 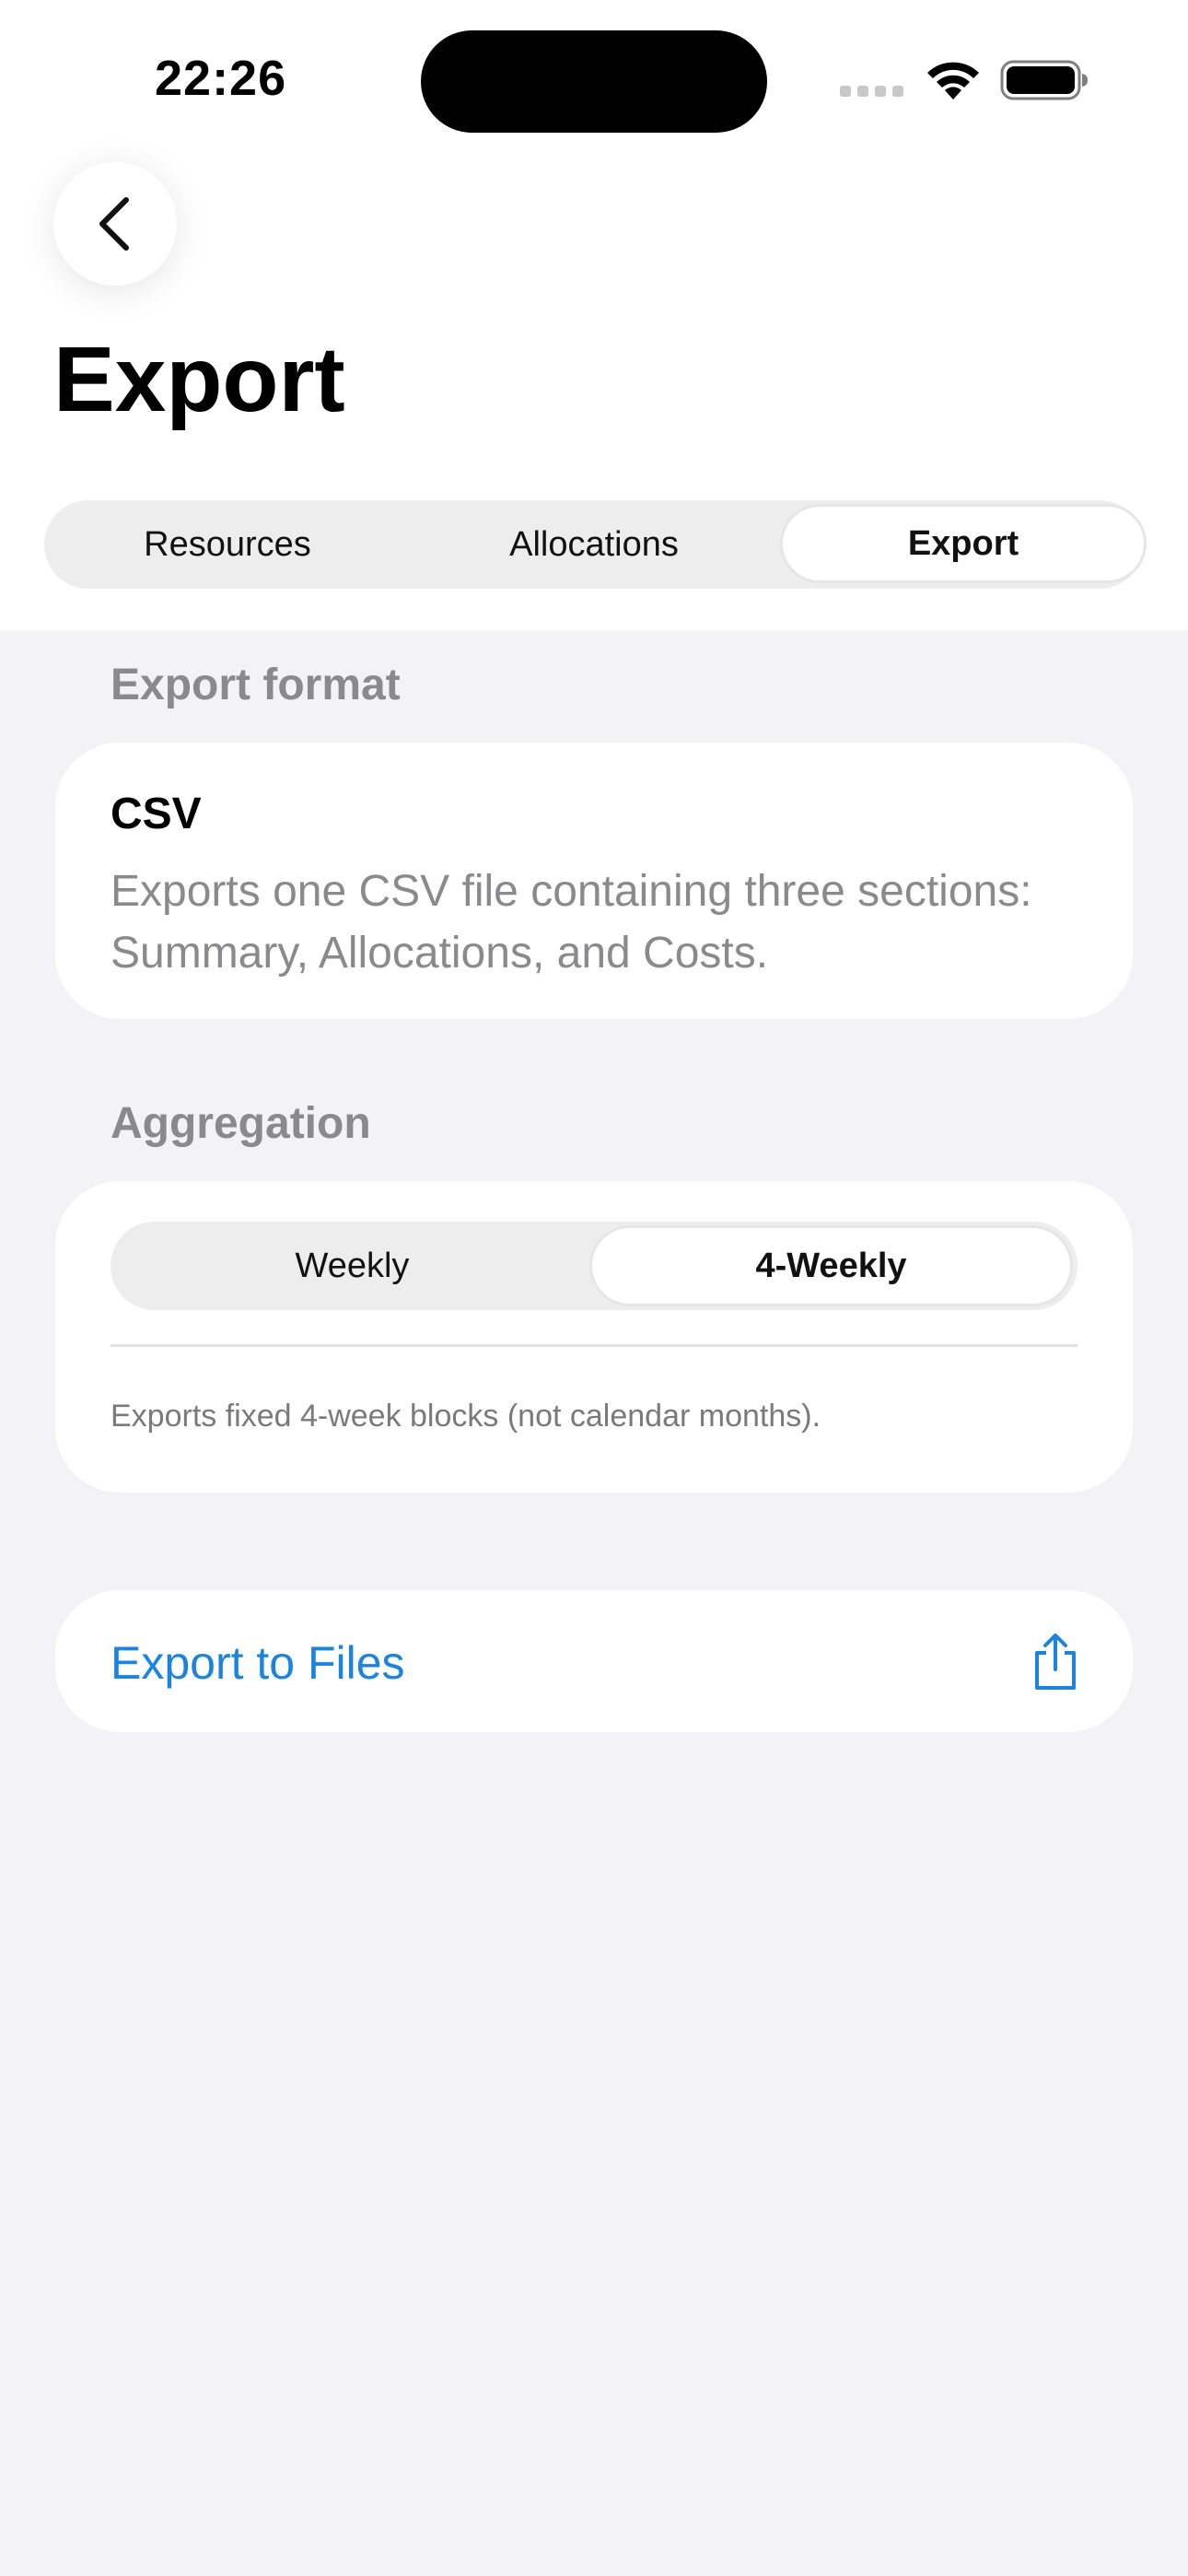 I want to click on format-title: CSV, so click(x=156, y=814).